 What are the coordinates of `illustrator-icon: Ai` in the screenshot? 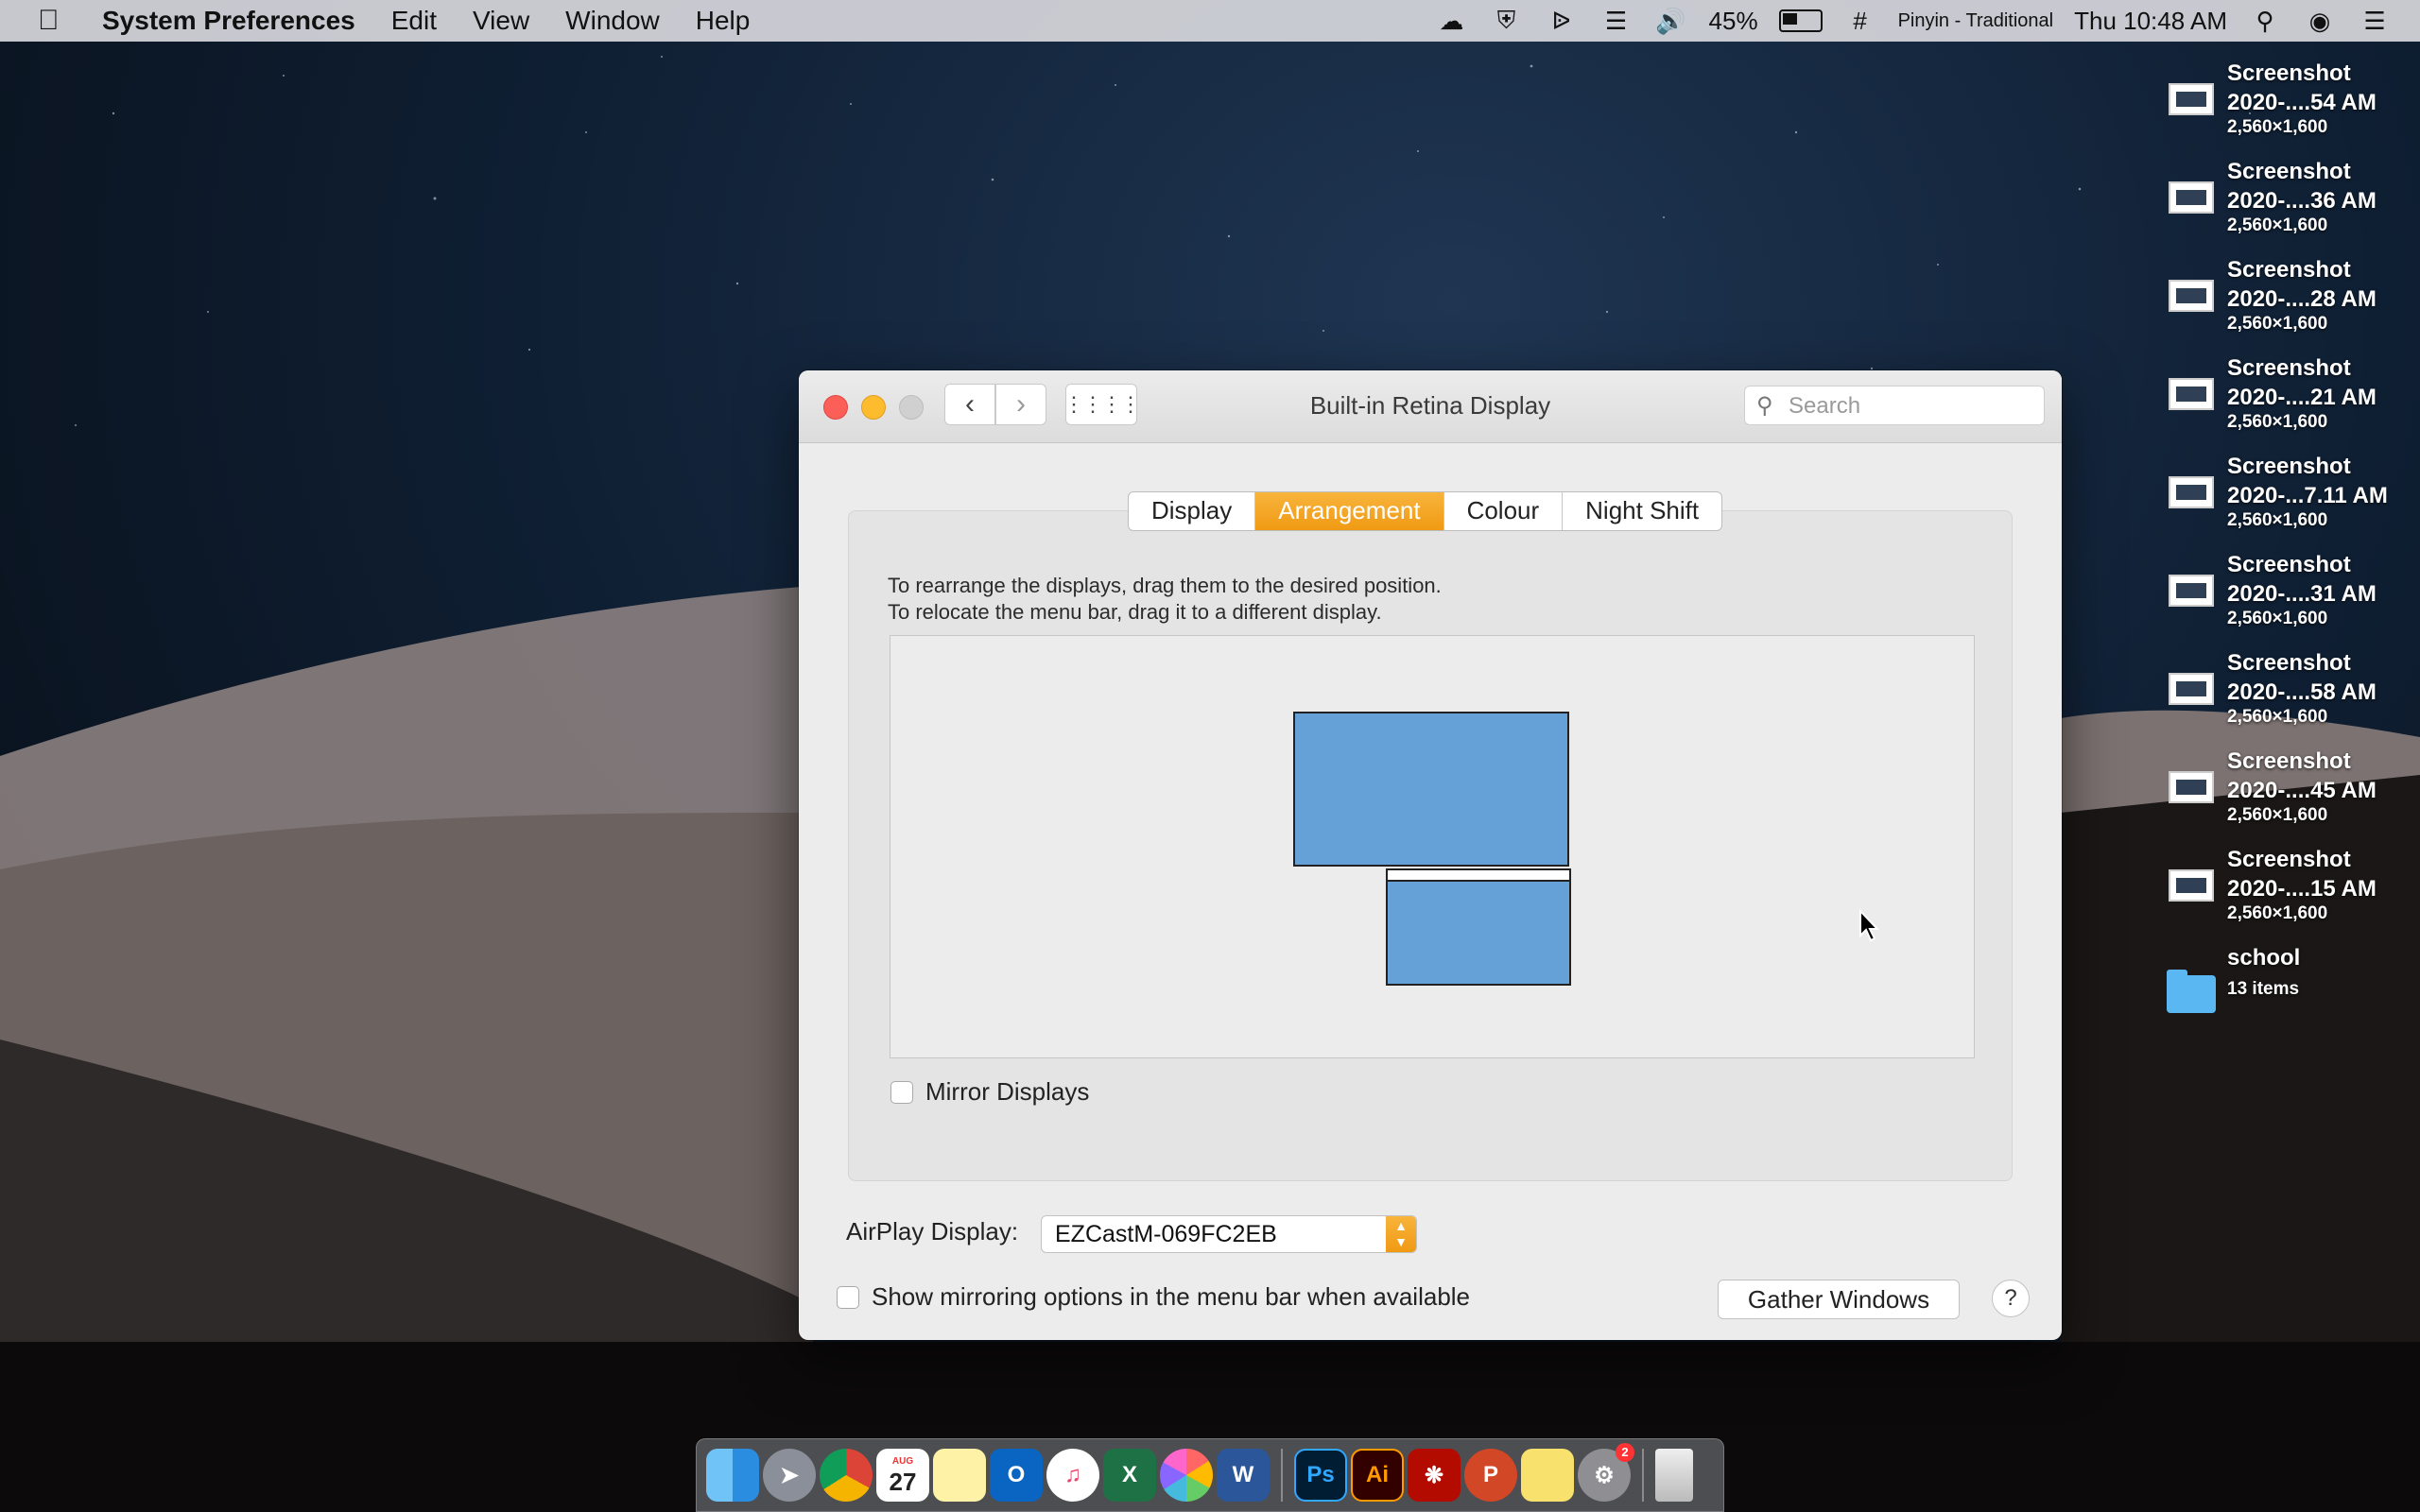 It's located at (1377, 1475).